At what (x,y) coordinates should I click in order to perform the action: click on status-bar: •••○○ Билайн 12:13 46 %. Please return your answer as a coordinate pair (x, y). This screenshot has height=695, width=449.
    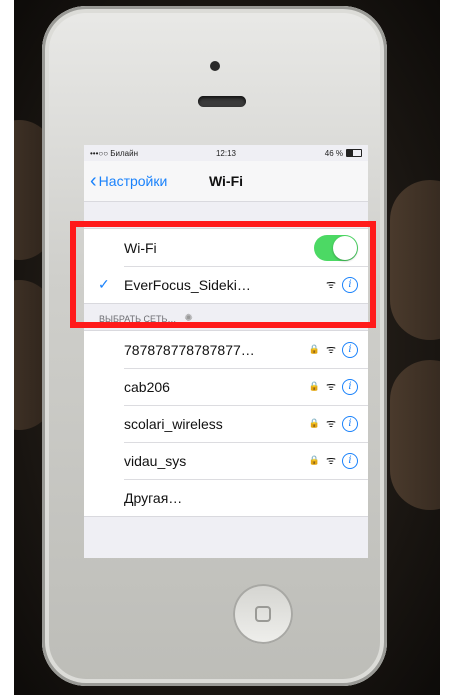
    Looking at the image, I should click on (226, 153).